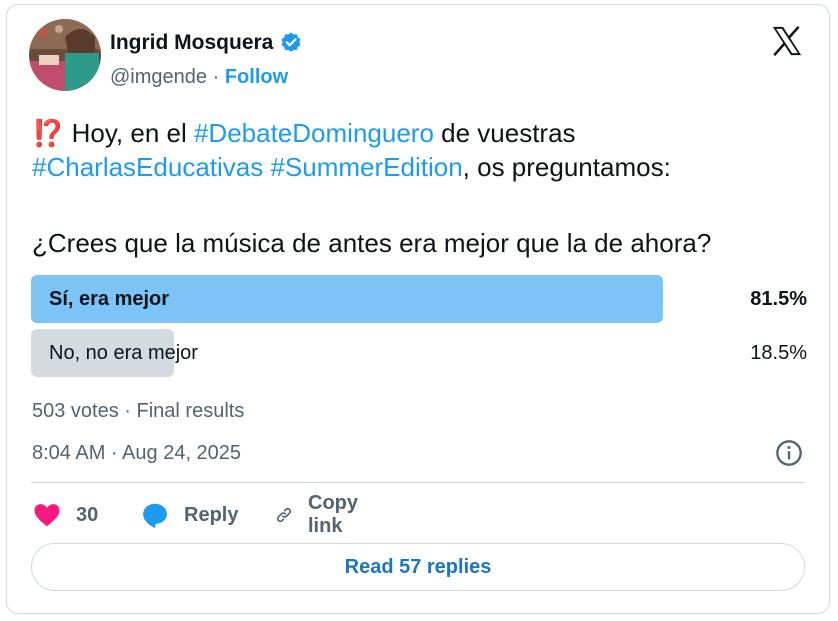 The image size is (838, 621). What do you see at coordinates (256, 77) in the screenshot?
I see `follow-button: Follow` at bounding box center [256, 77].